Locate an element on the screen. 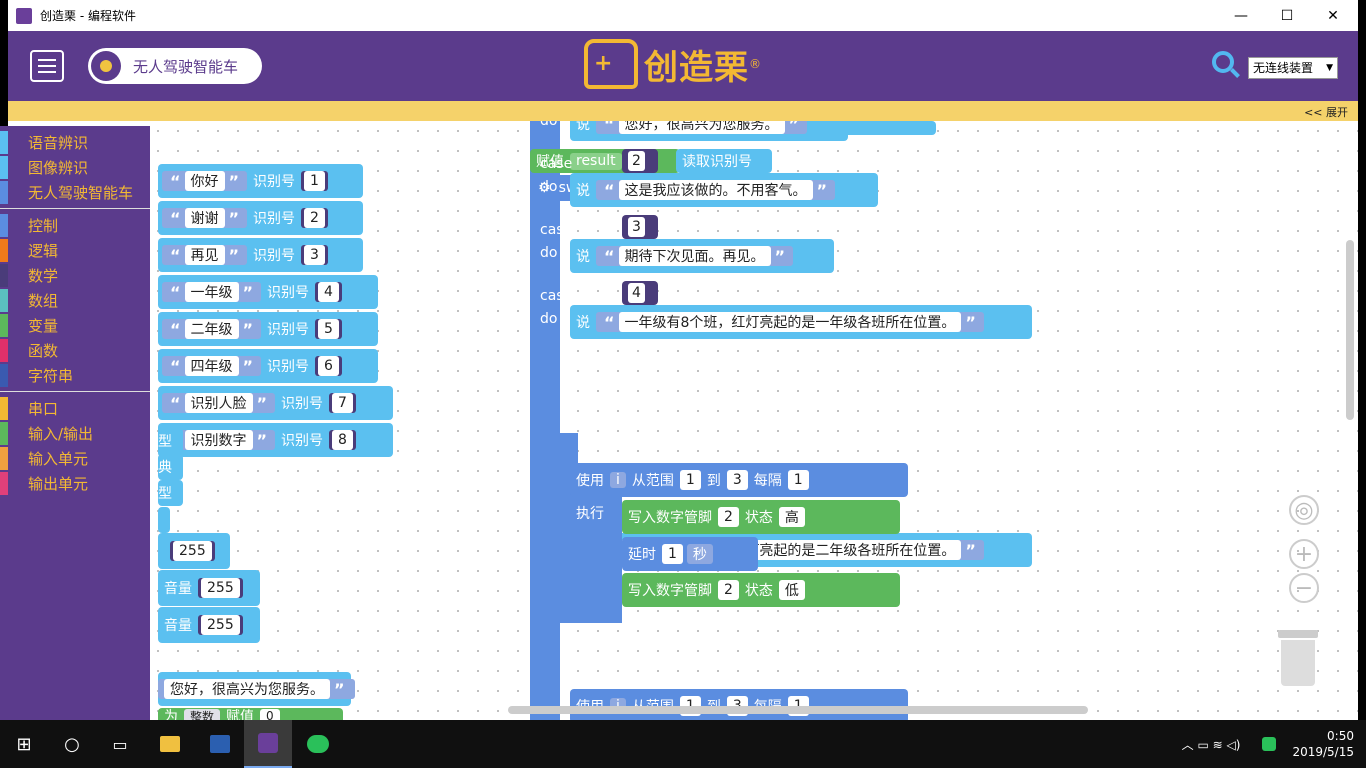  file-explorer-icon is located at coordinates (170, 744).